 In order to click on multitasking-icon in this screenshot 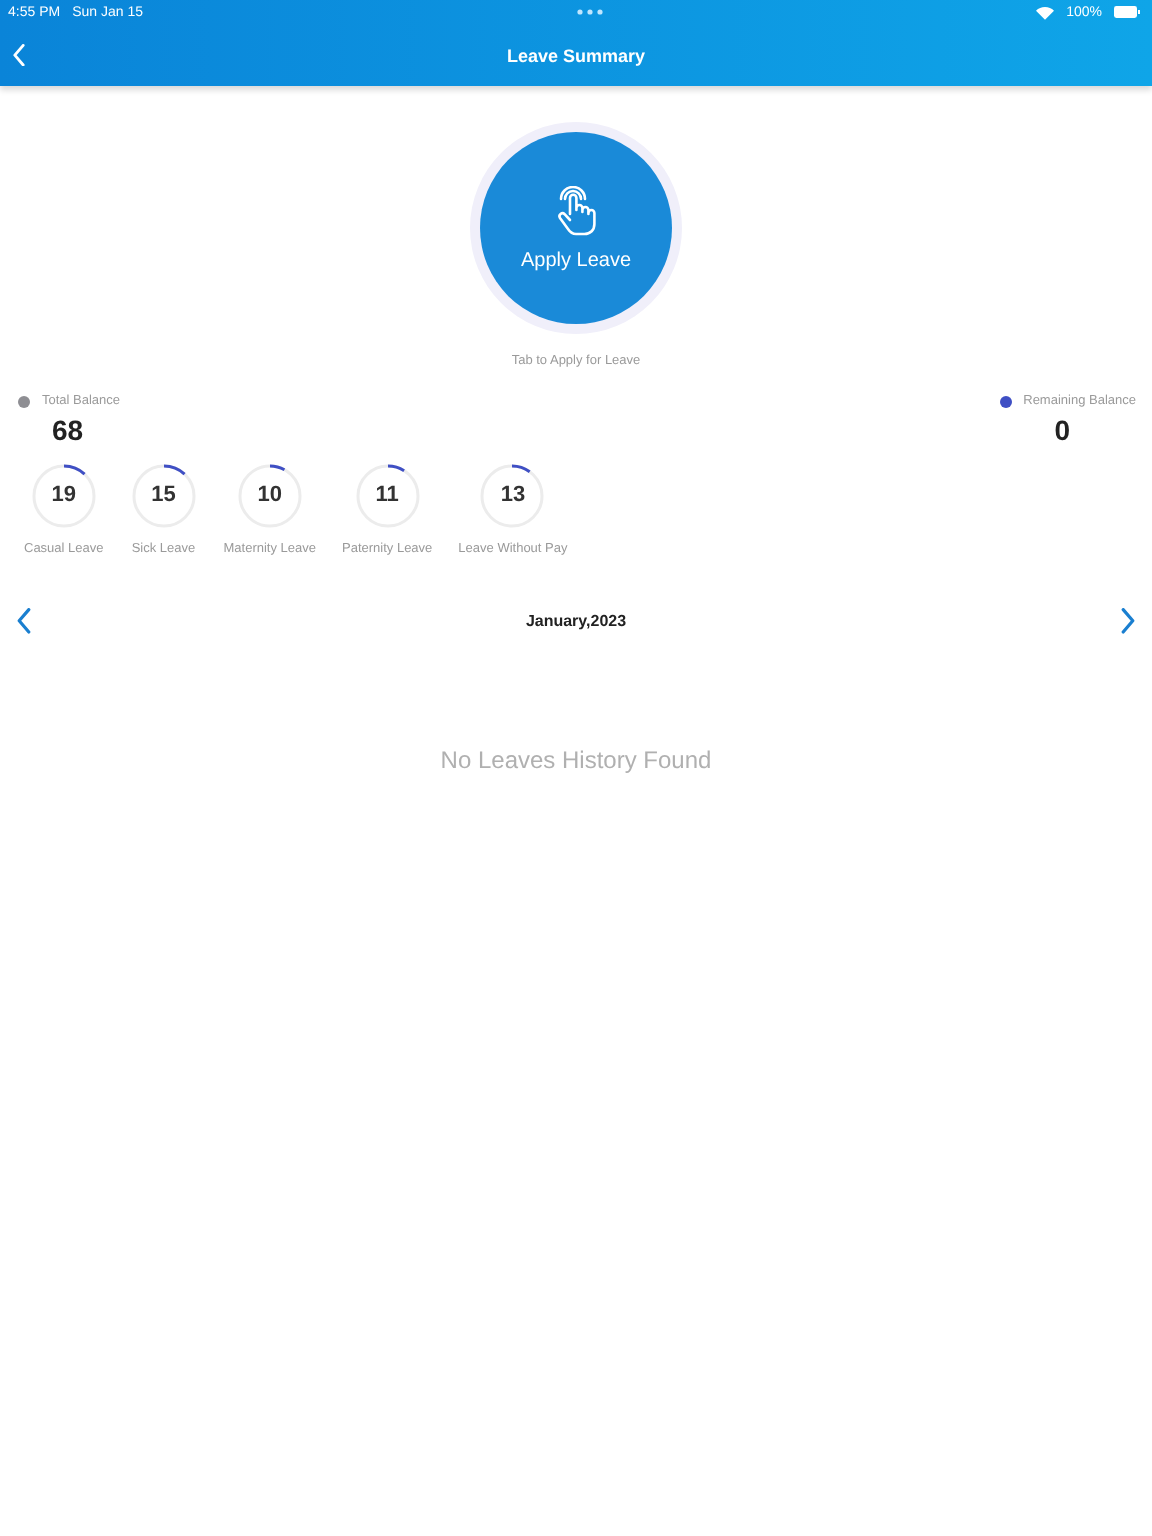, I will do `click(589, 12)`.